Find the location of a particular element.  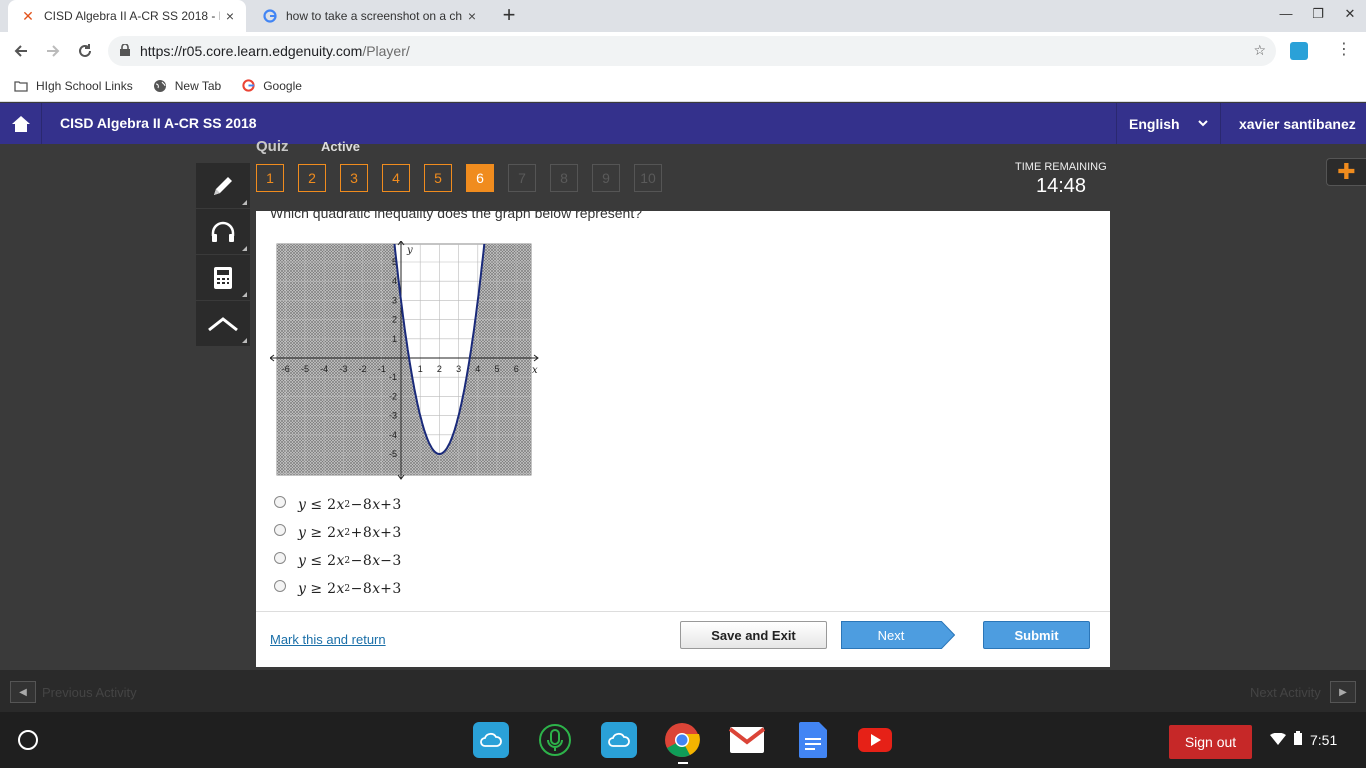

pencil-tool is located at coordinates (223, 185).